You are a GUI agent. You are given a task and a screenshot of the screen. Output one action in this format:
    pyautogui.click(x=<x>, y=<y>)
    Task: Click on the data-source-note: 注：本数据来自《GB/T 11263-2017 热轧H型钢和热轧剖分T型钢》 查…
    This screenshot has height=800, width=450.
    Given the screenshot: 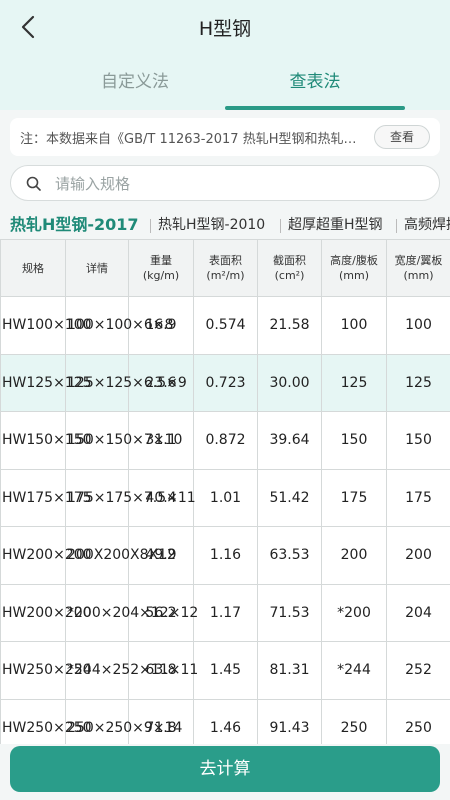 What is the action you would take?
    pyautogui.click(x=225, y=137)
    